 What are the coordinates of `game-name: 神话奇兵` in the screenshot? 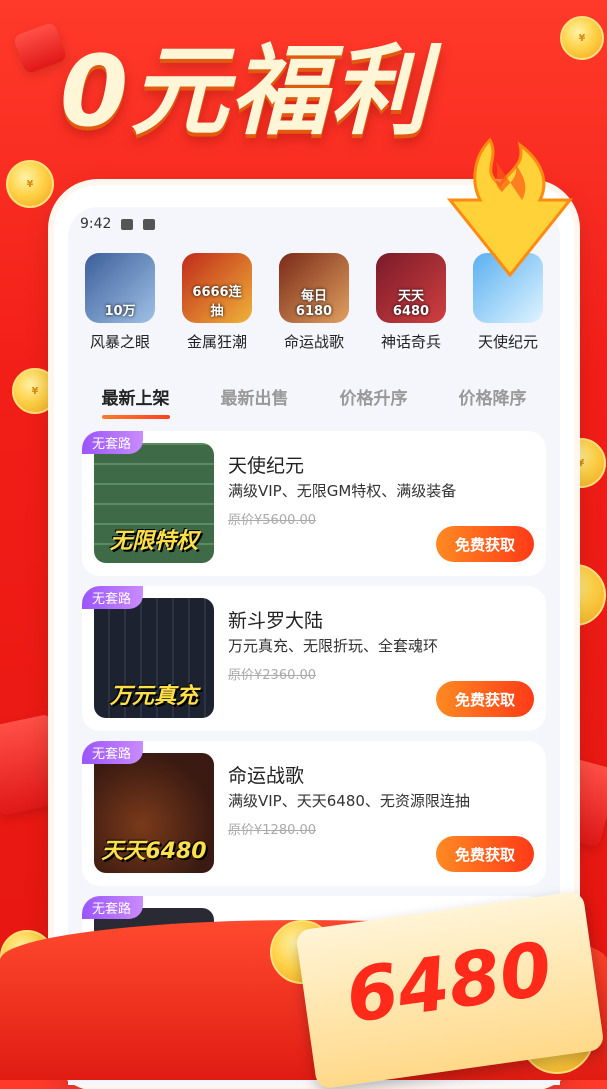 It's located at (410, 342).